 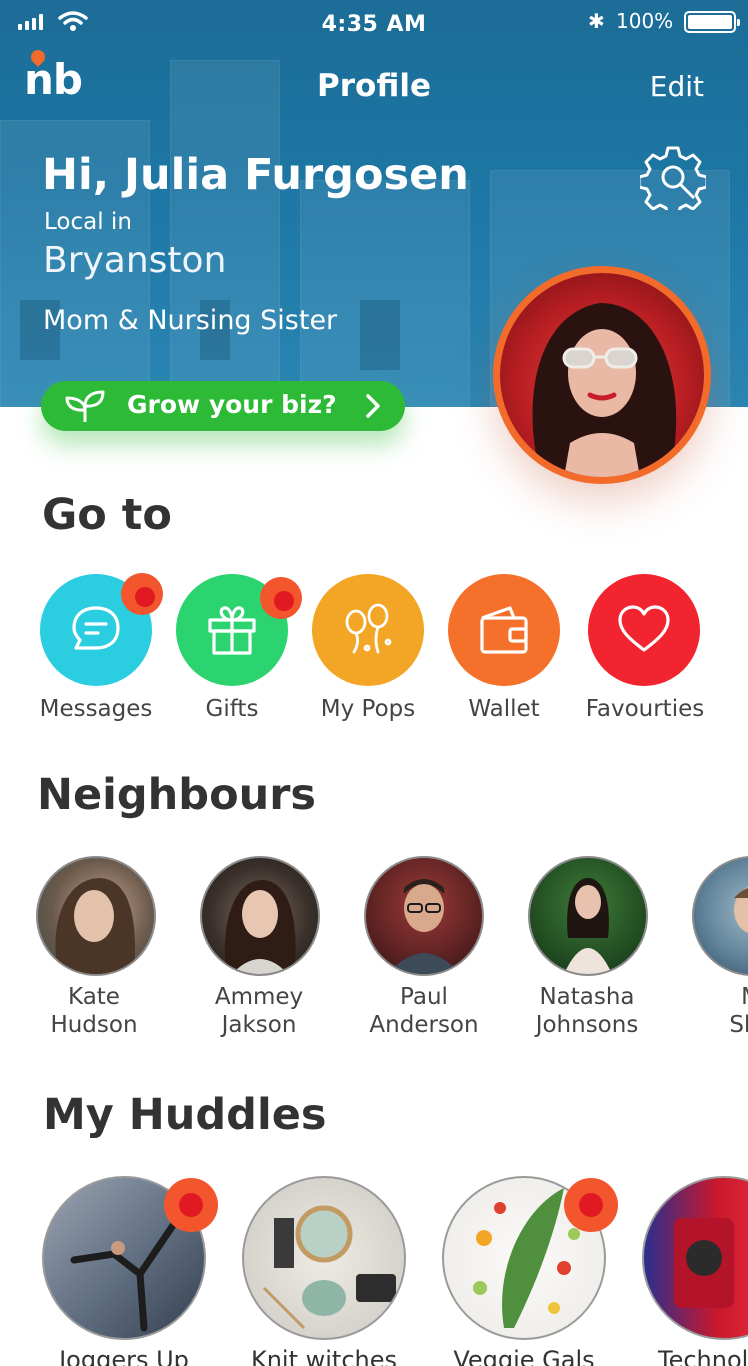 What do you see at coordinates (185, 1115) in the screenshot?
I see `huddles-heading: My Huddles` at bounding box center [185, 1115].